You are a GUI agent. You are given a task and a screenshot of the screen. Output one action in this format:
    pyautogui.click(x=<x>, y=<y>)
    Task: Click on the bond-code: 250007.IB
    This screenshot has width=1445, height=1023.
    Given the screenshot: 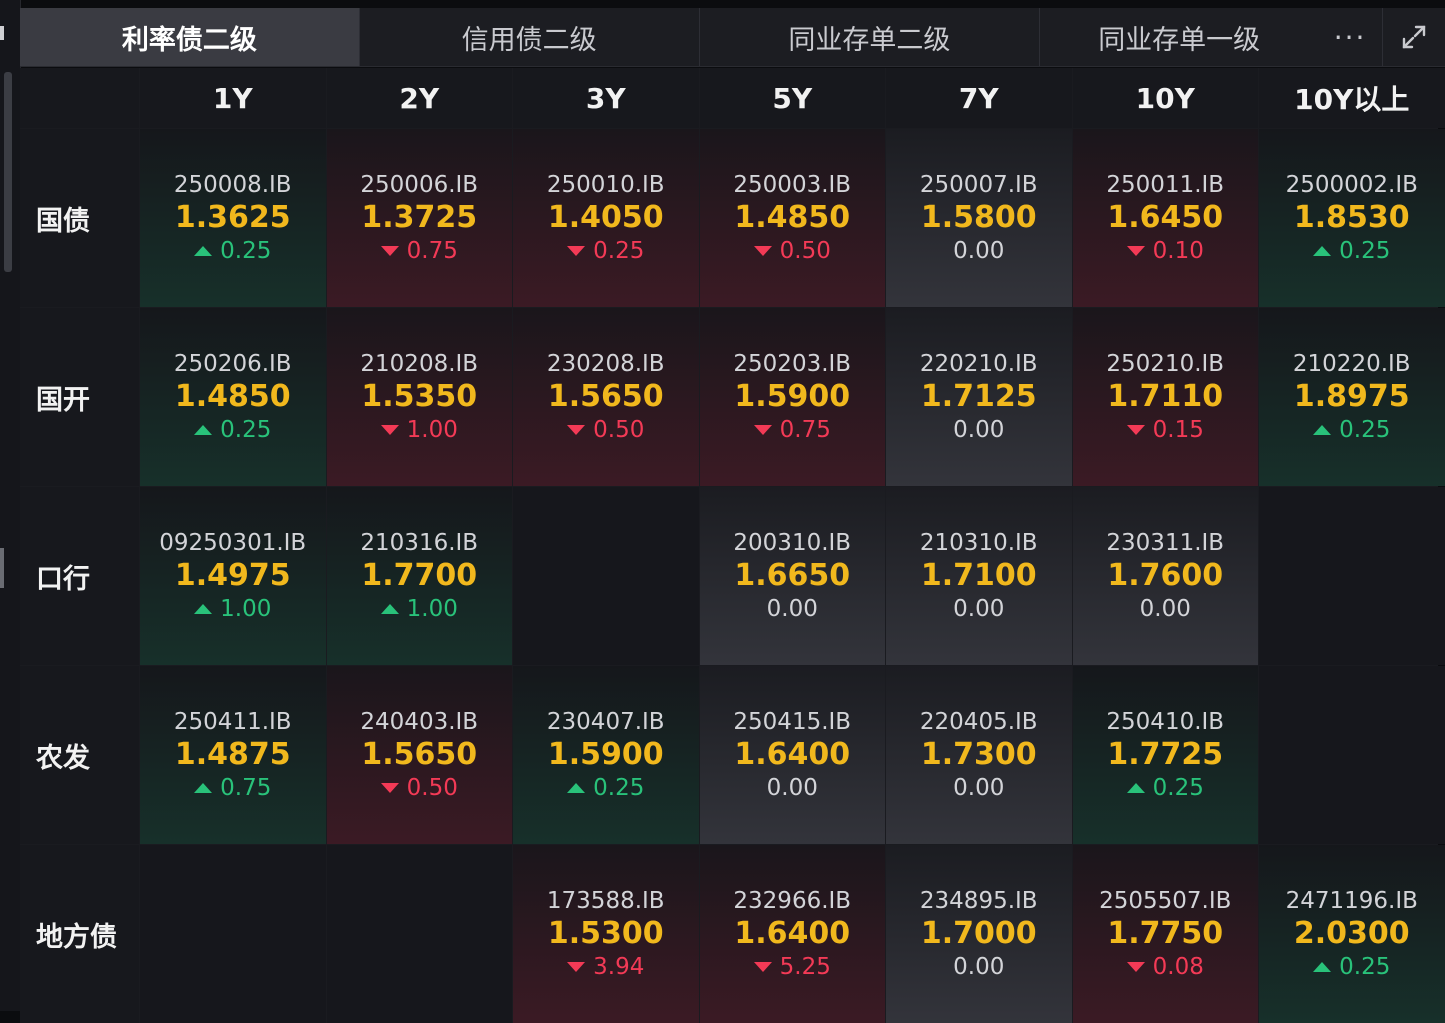 What is the action you would take?
    pyautogui.click(x=978, y=185)
    